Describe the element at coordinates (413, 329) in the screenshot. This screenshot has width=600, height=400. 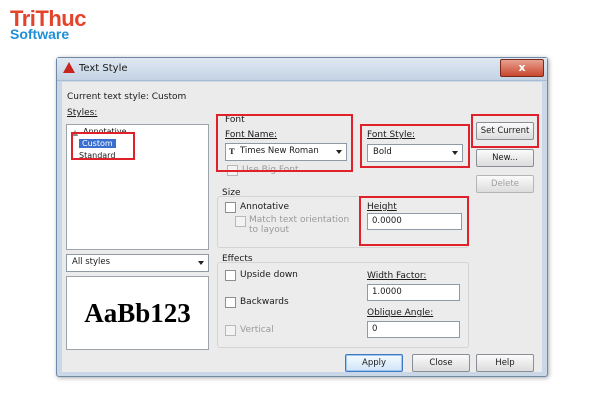
I see `oblique-angle-input: 0` at that location.